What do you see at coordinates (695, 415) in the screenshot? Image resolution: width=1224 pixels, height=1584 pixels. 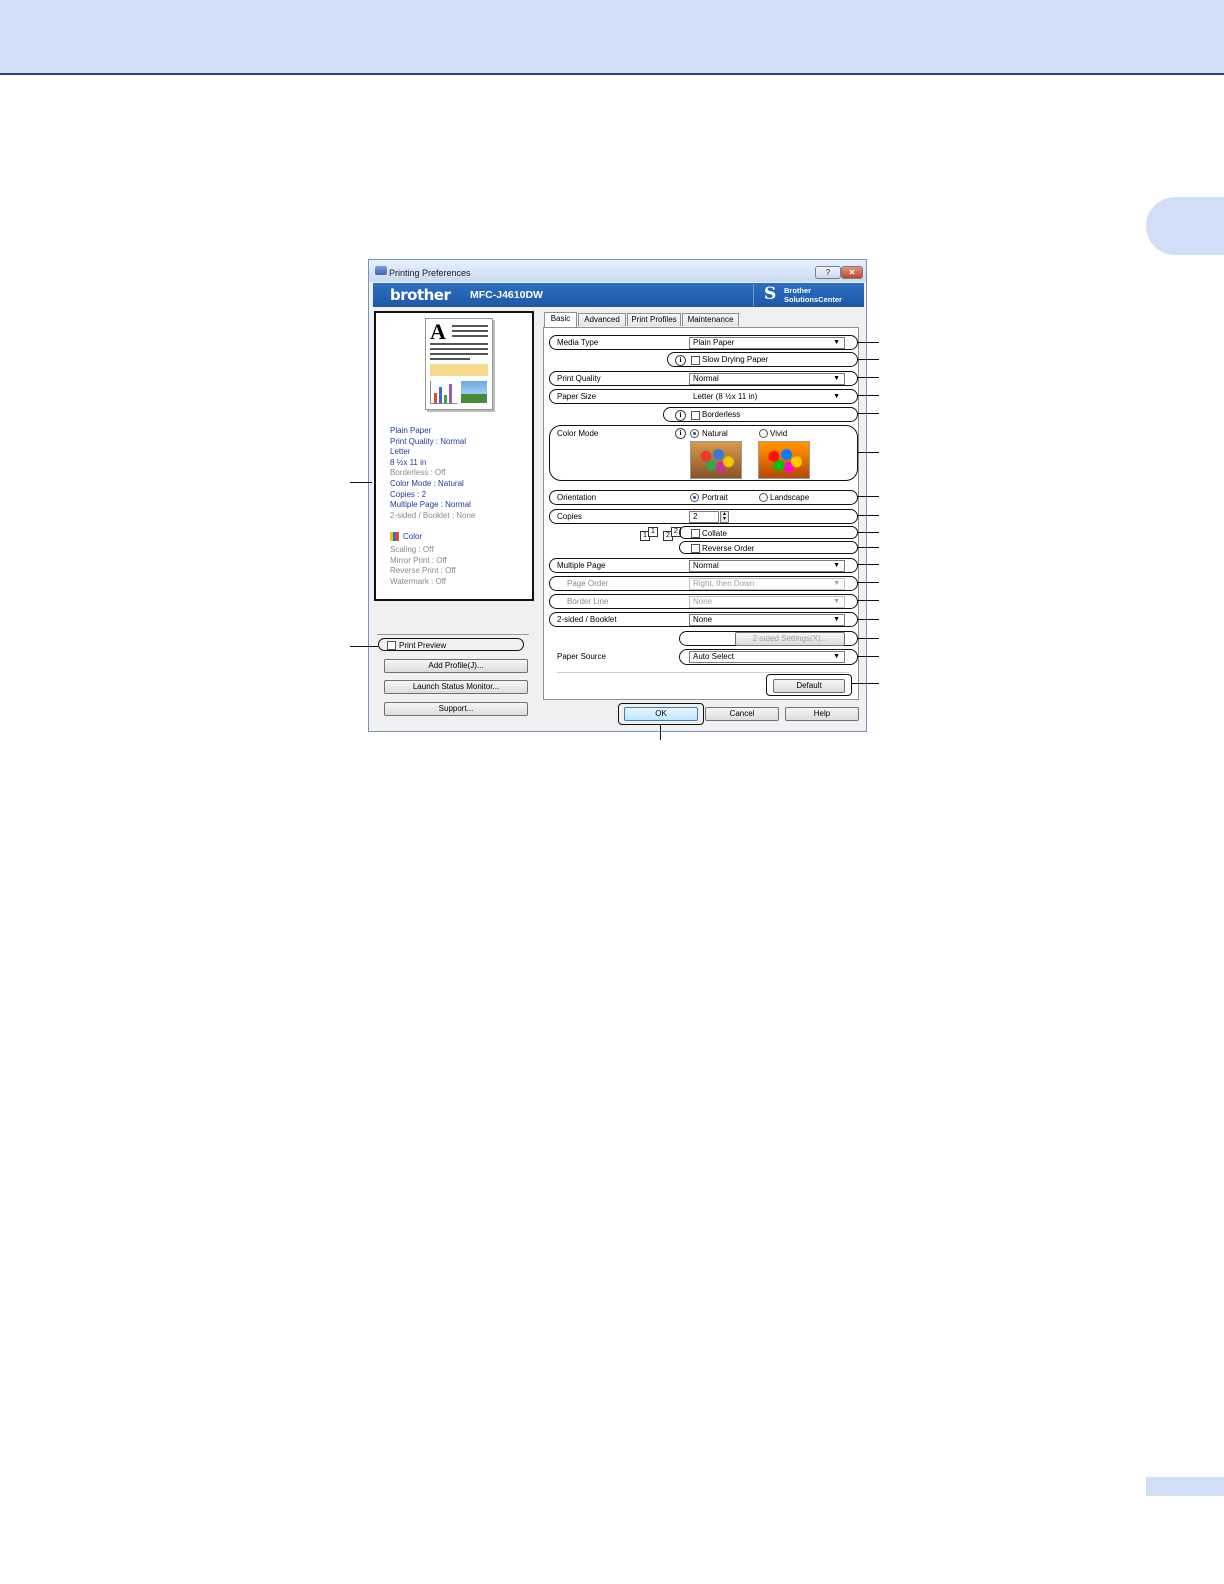 I see `borderless-checkbox` at bounding box center [695, 415].